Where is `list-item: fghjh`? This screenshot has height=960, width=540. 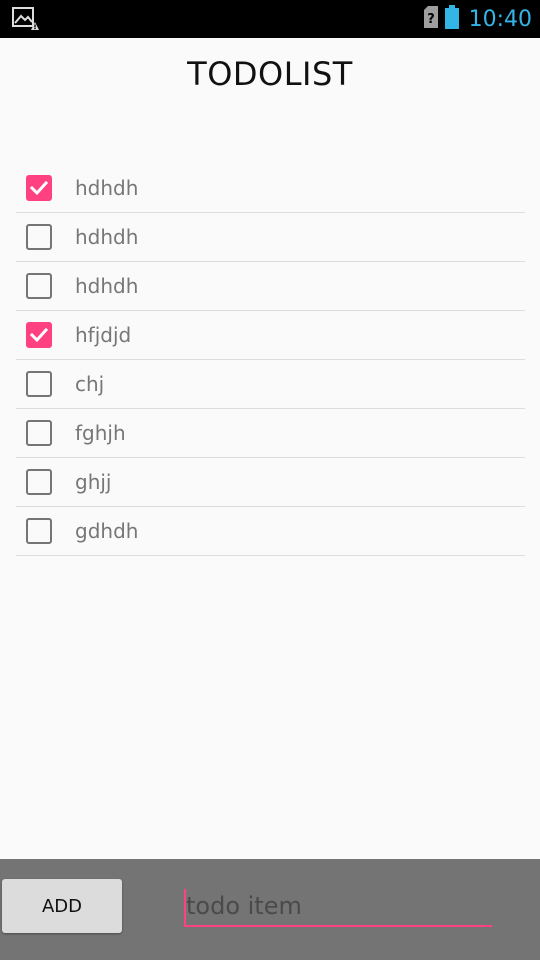 list-item: fghjh is located at coordinates (270, 433).